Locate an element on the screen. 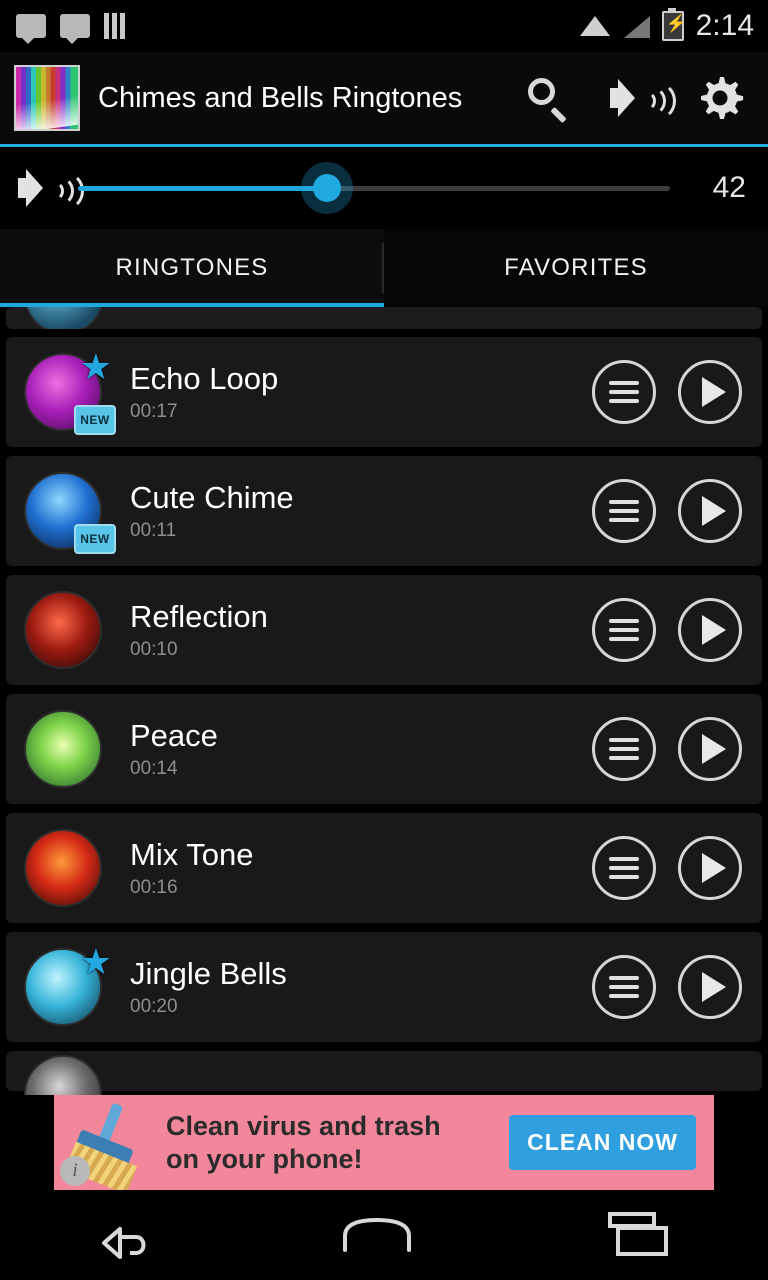  system-nav-bar is located at coordinates (384, 1235).